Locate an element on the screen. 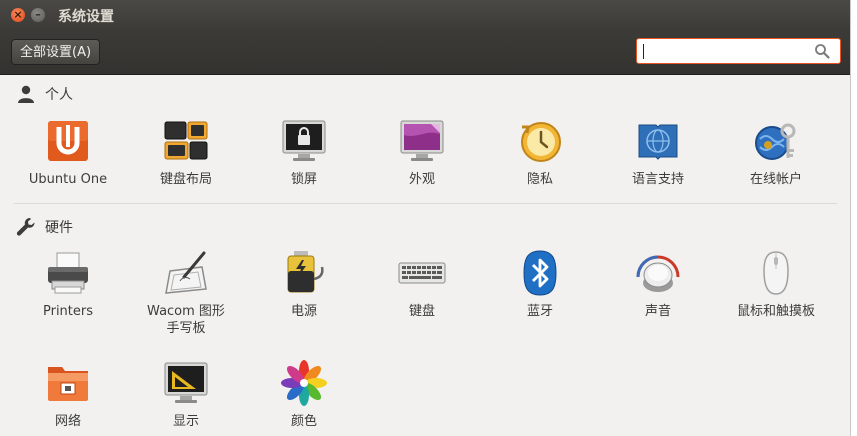 The height and width of the screenshot is (436, 857). settings-item-ubuntu-one: Ubuntu One is located at coordinates (68, 152).